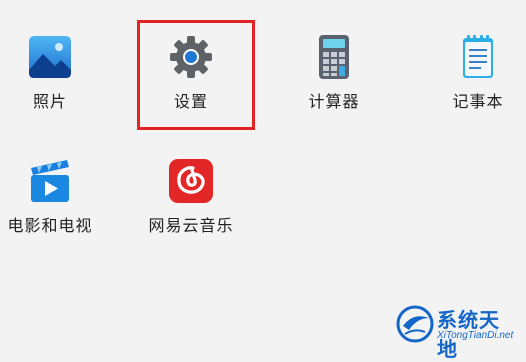 Image resolution: width=526 pixels, height=362 pixels. What do you see at coordinates (475, 335) in the screenshot?
I see `watermark-subtitle: XiTongTianDi.net` at bounding box center [475, 335].